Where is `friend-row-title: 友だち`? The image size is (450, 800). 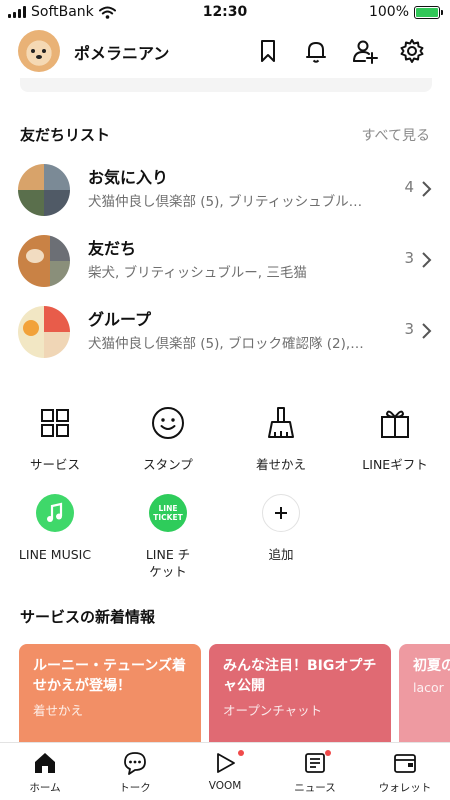
friend-row-title: 友だち is located at coordinates (112, 248).